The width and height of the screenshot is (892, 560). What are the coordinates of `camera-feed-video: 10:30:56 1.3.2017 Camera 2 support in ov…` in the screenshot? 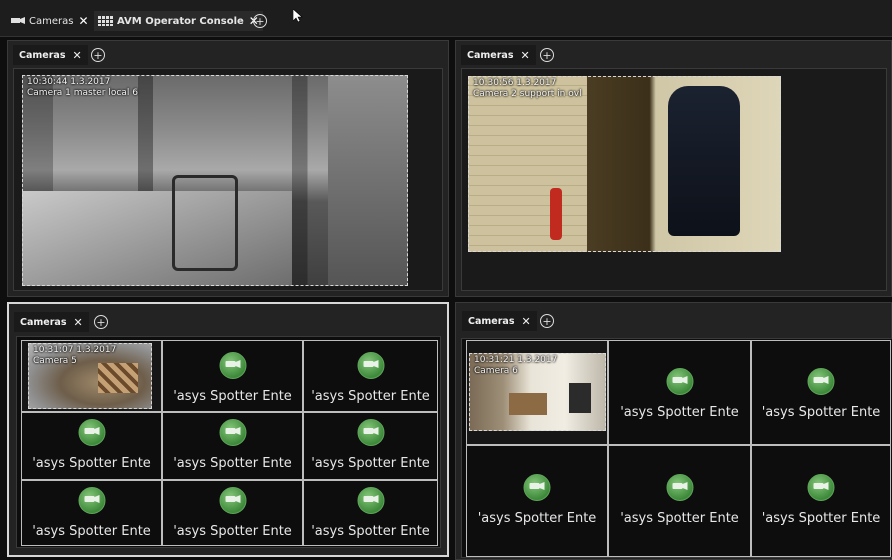 It's located at (624, 164).